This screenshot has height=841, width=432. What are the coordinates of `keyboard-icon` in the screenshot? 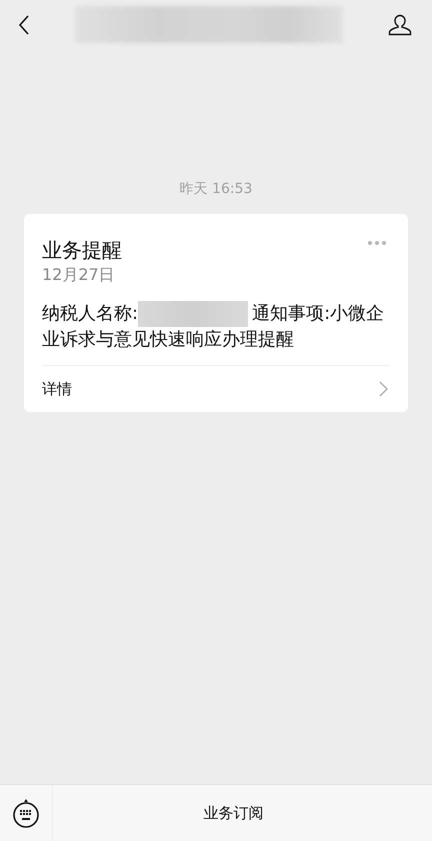 It's located at (26, 813).